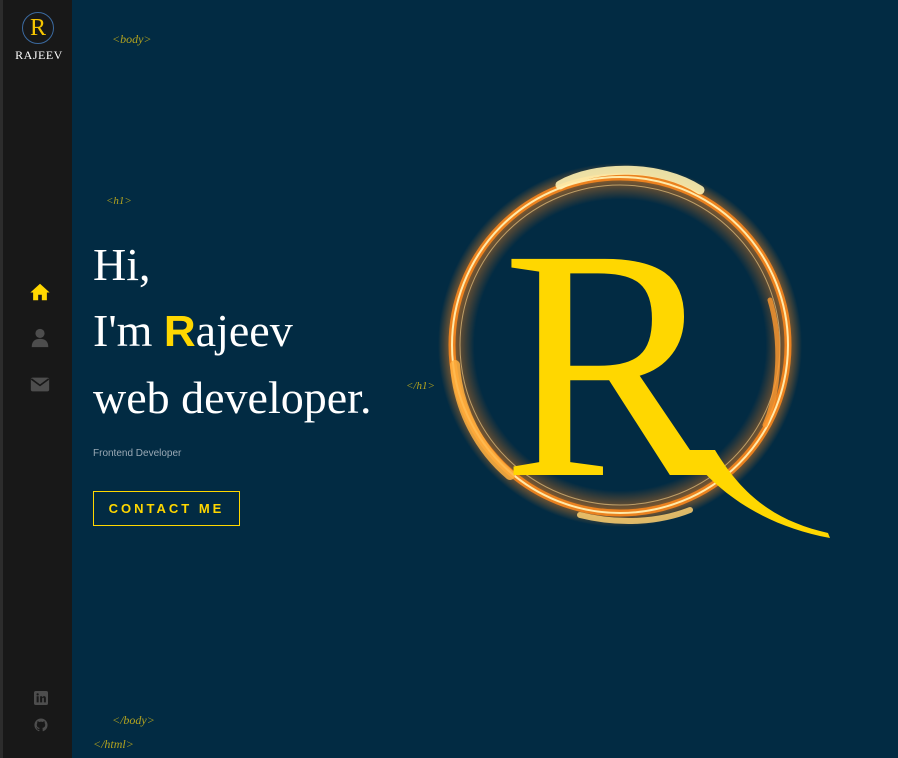  I want to click on hero-subtitle: Frontend Developer, so click(137, 453).